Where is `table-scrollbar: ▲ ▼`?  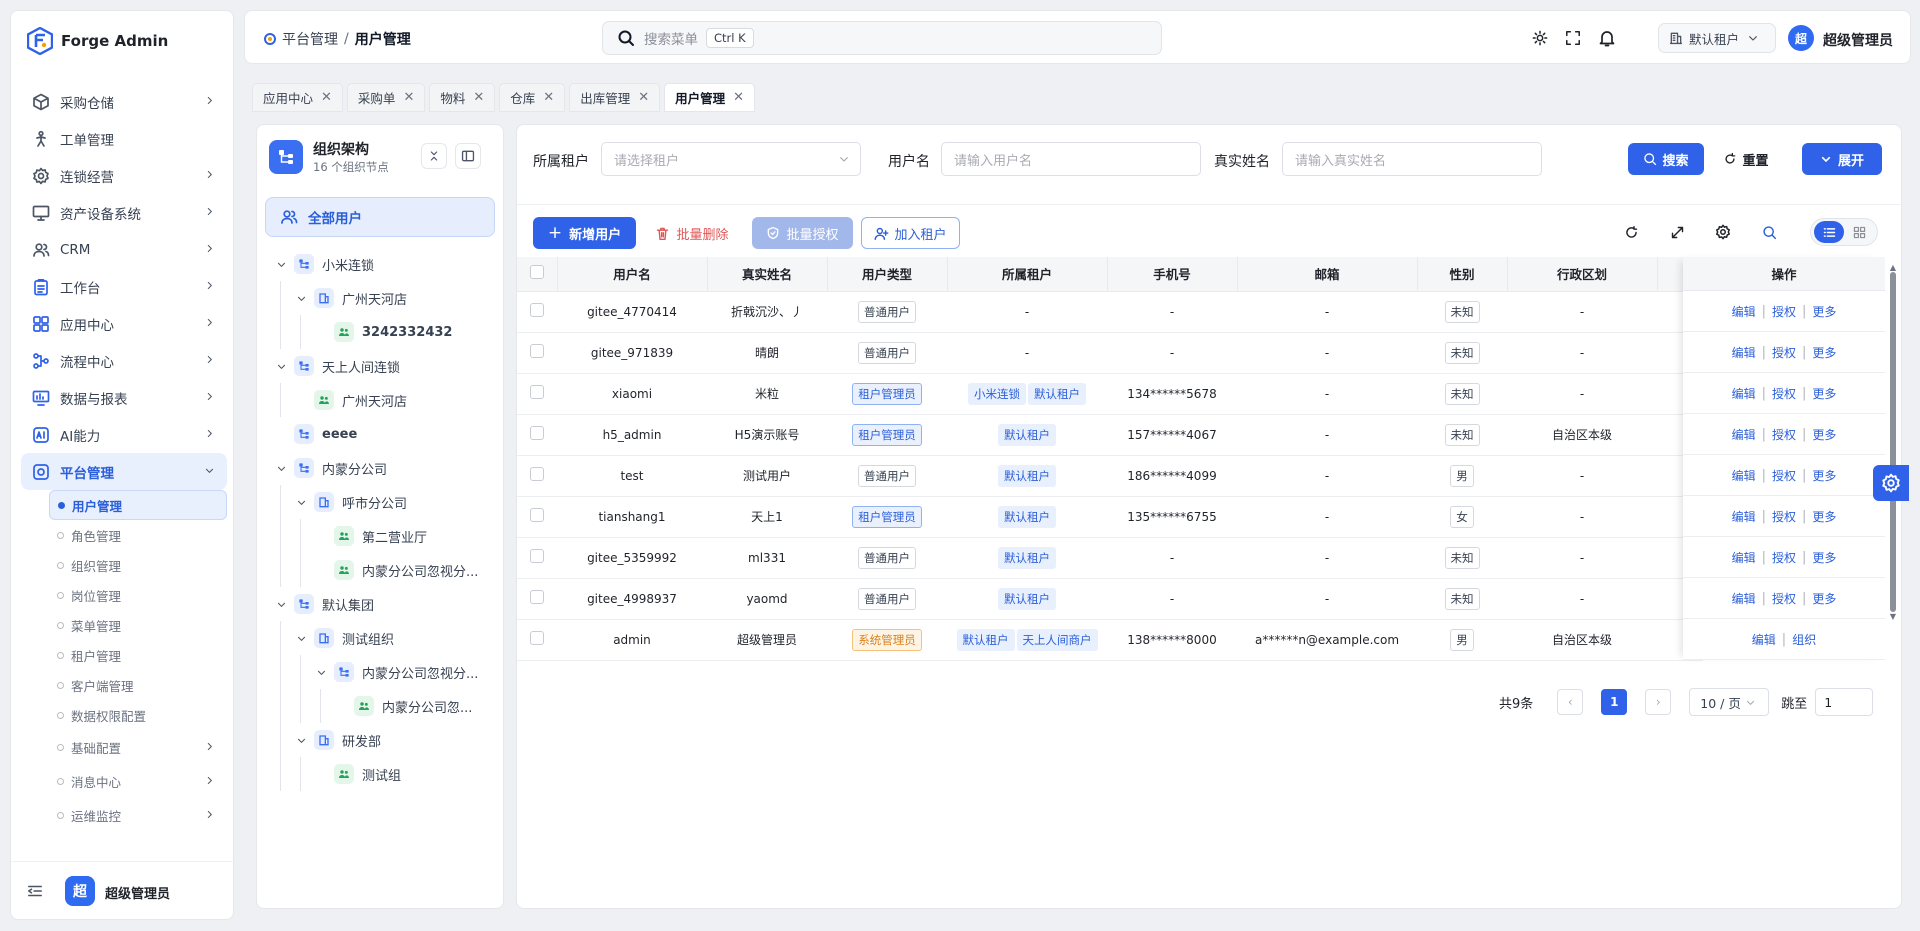 table-scrollbar: ▲ ▼ is located at coordinates (1893, 442).